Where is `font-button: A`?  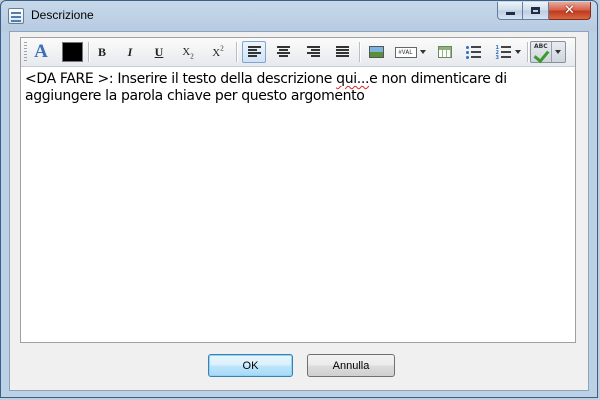
font-button: A is located at coordinates (41, 52).